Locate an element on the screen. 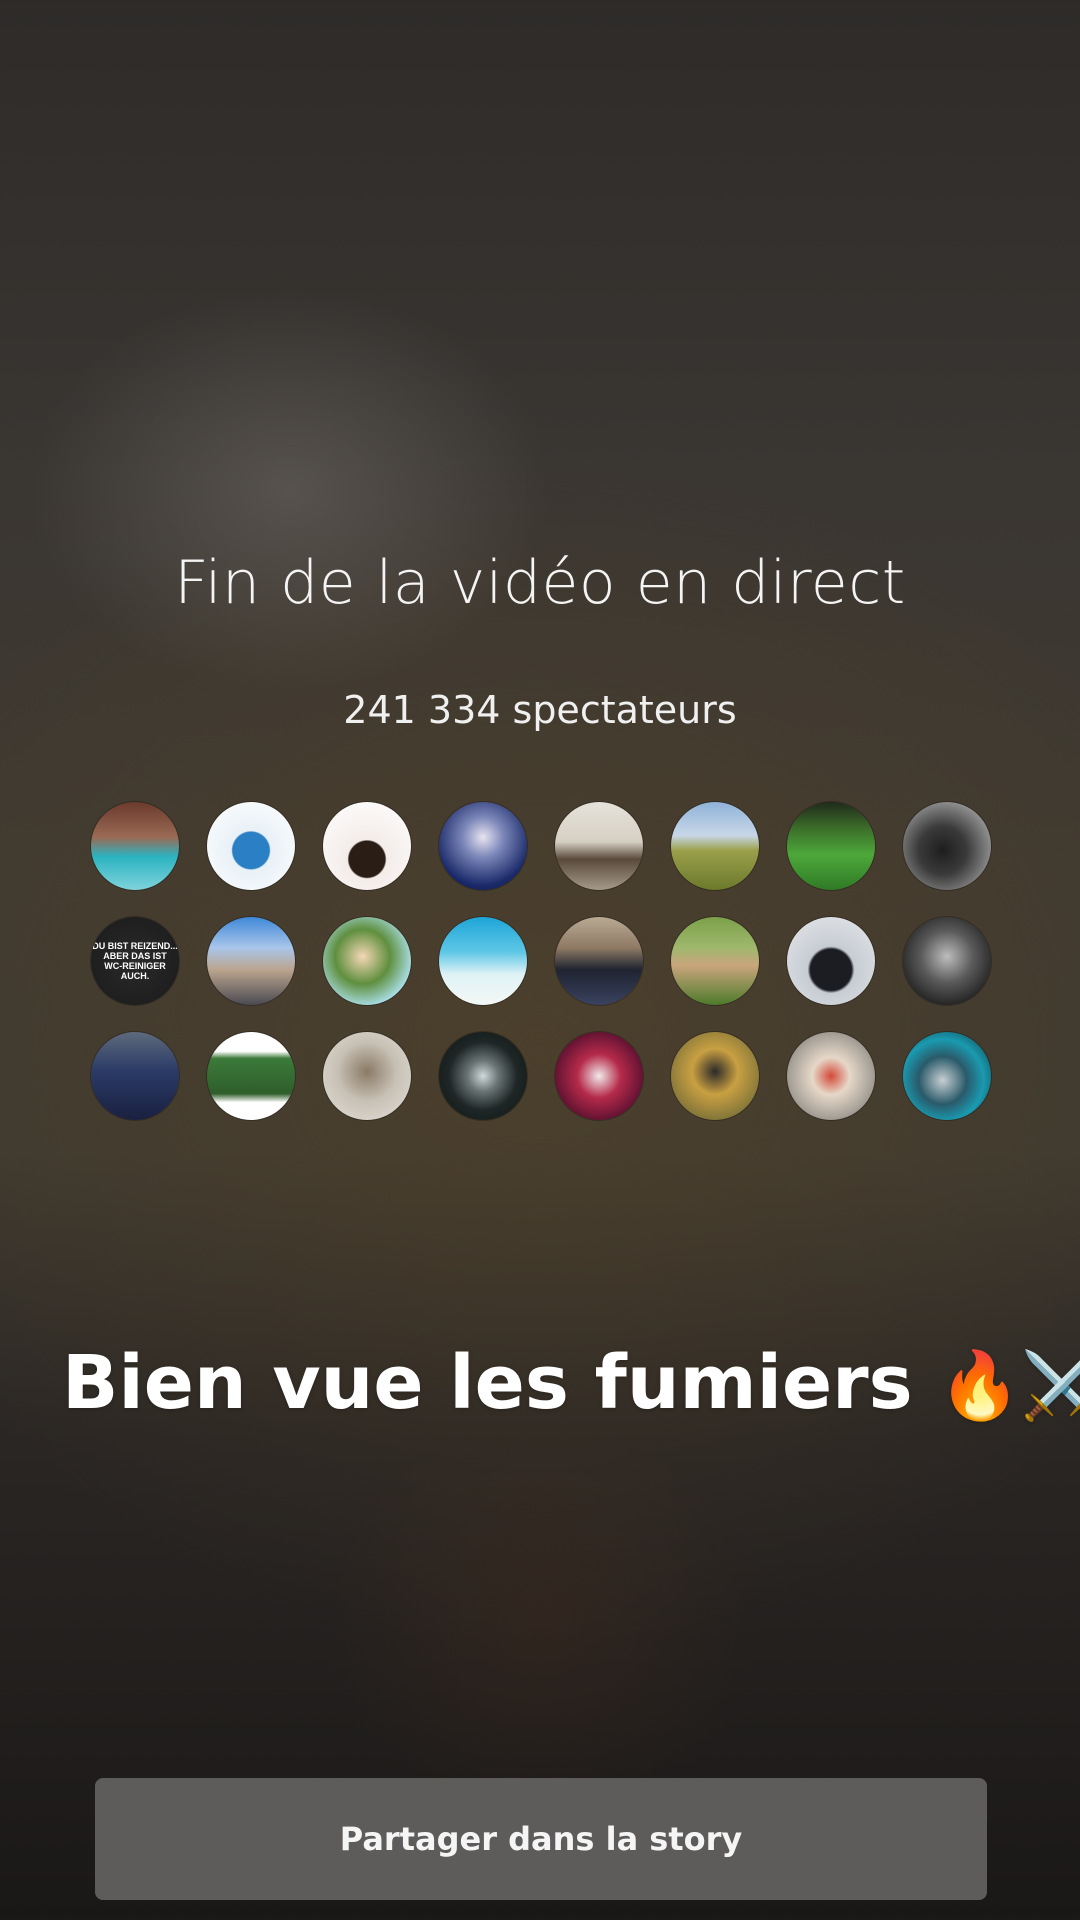 Image resolution: width=1080 pixels, height=1920 pixels. live-ended-title: Fin de la vidéo en direct is located at coordinates (540, 583).